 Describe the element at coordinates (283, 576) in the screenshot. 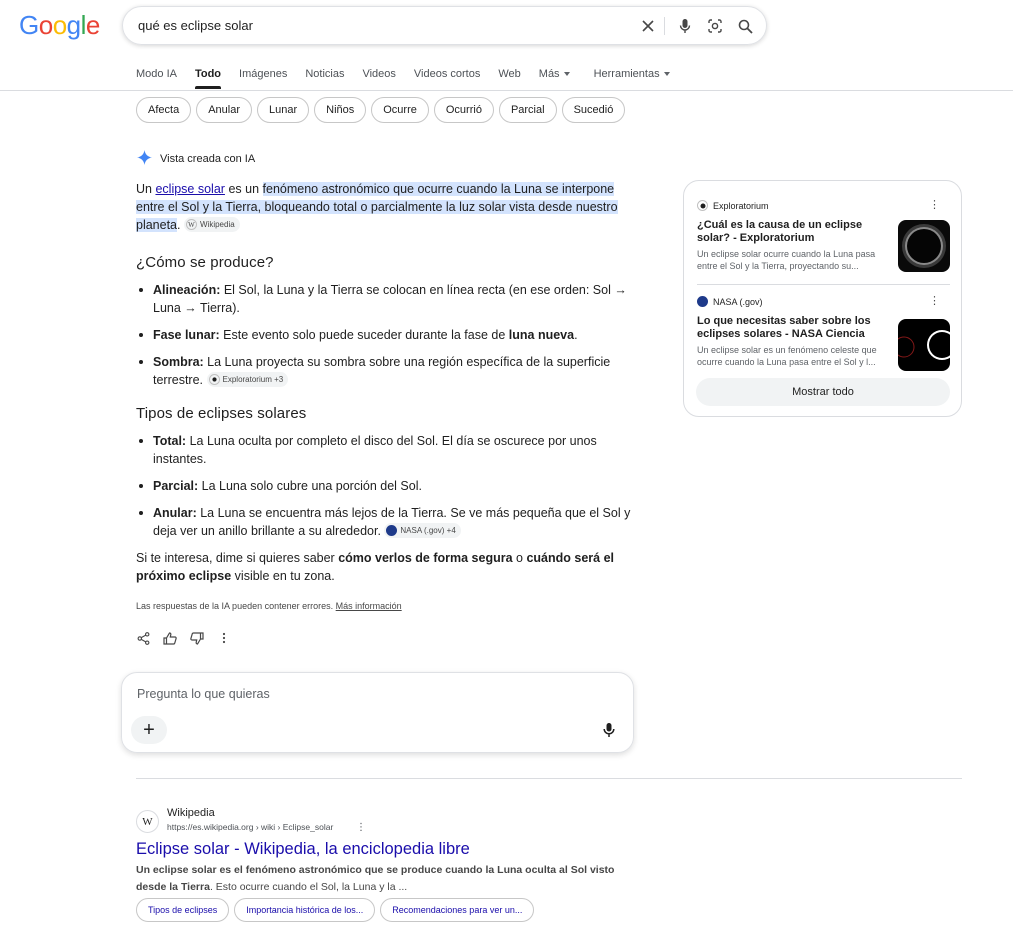

I see `closing-text: visible en tu zona.` at that location.